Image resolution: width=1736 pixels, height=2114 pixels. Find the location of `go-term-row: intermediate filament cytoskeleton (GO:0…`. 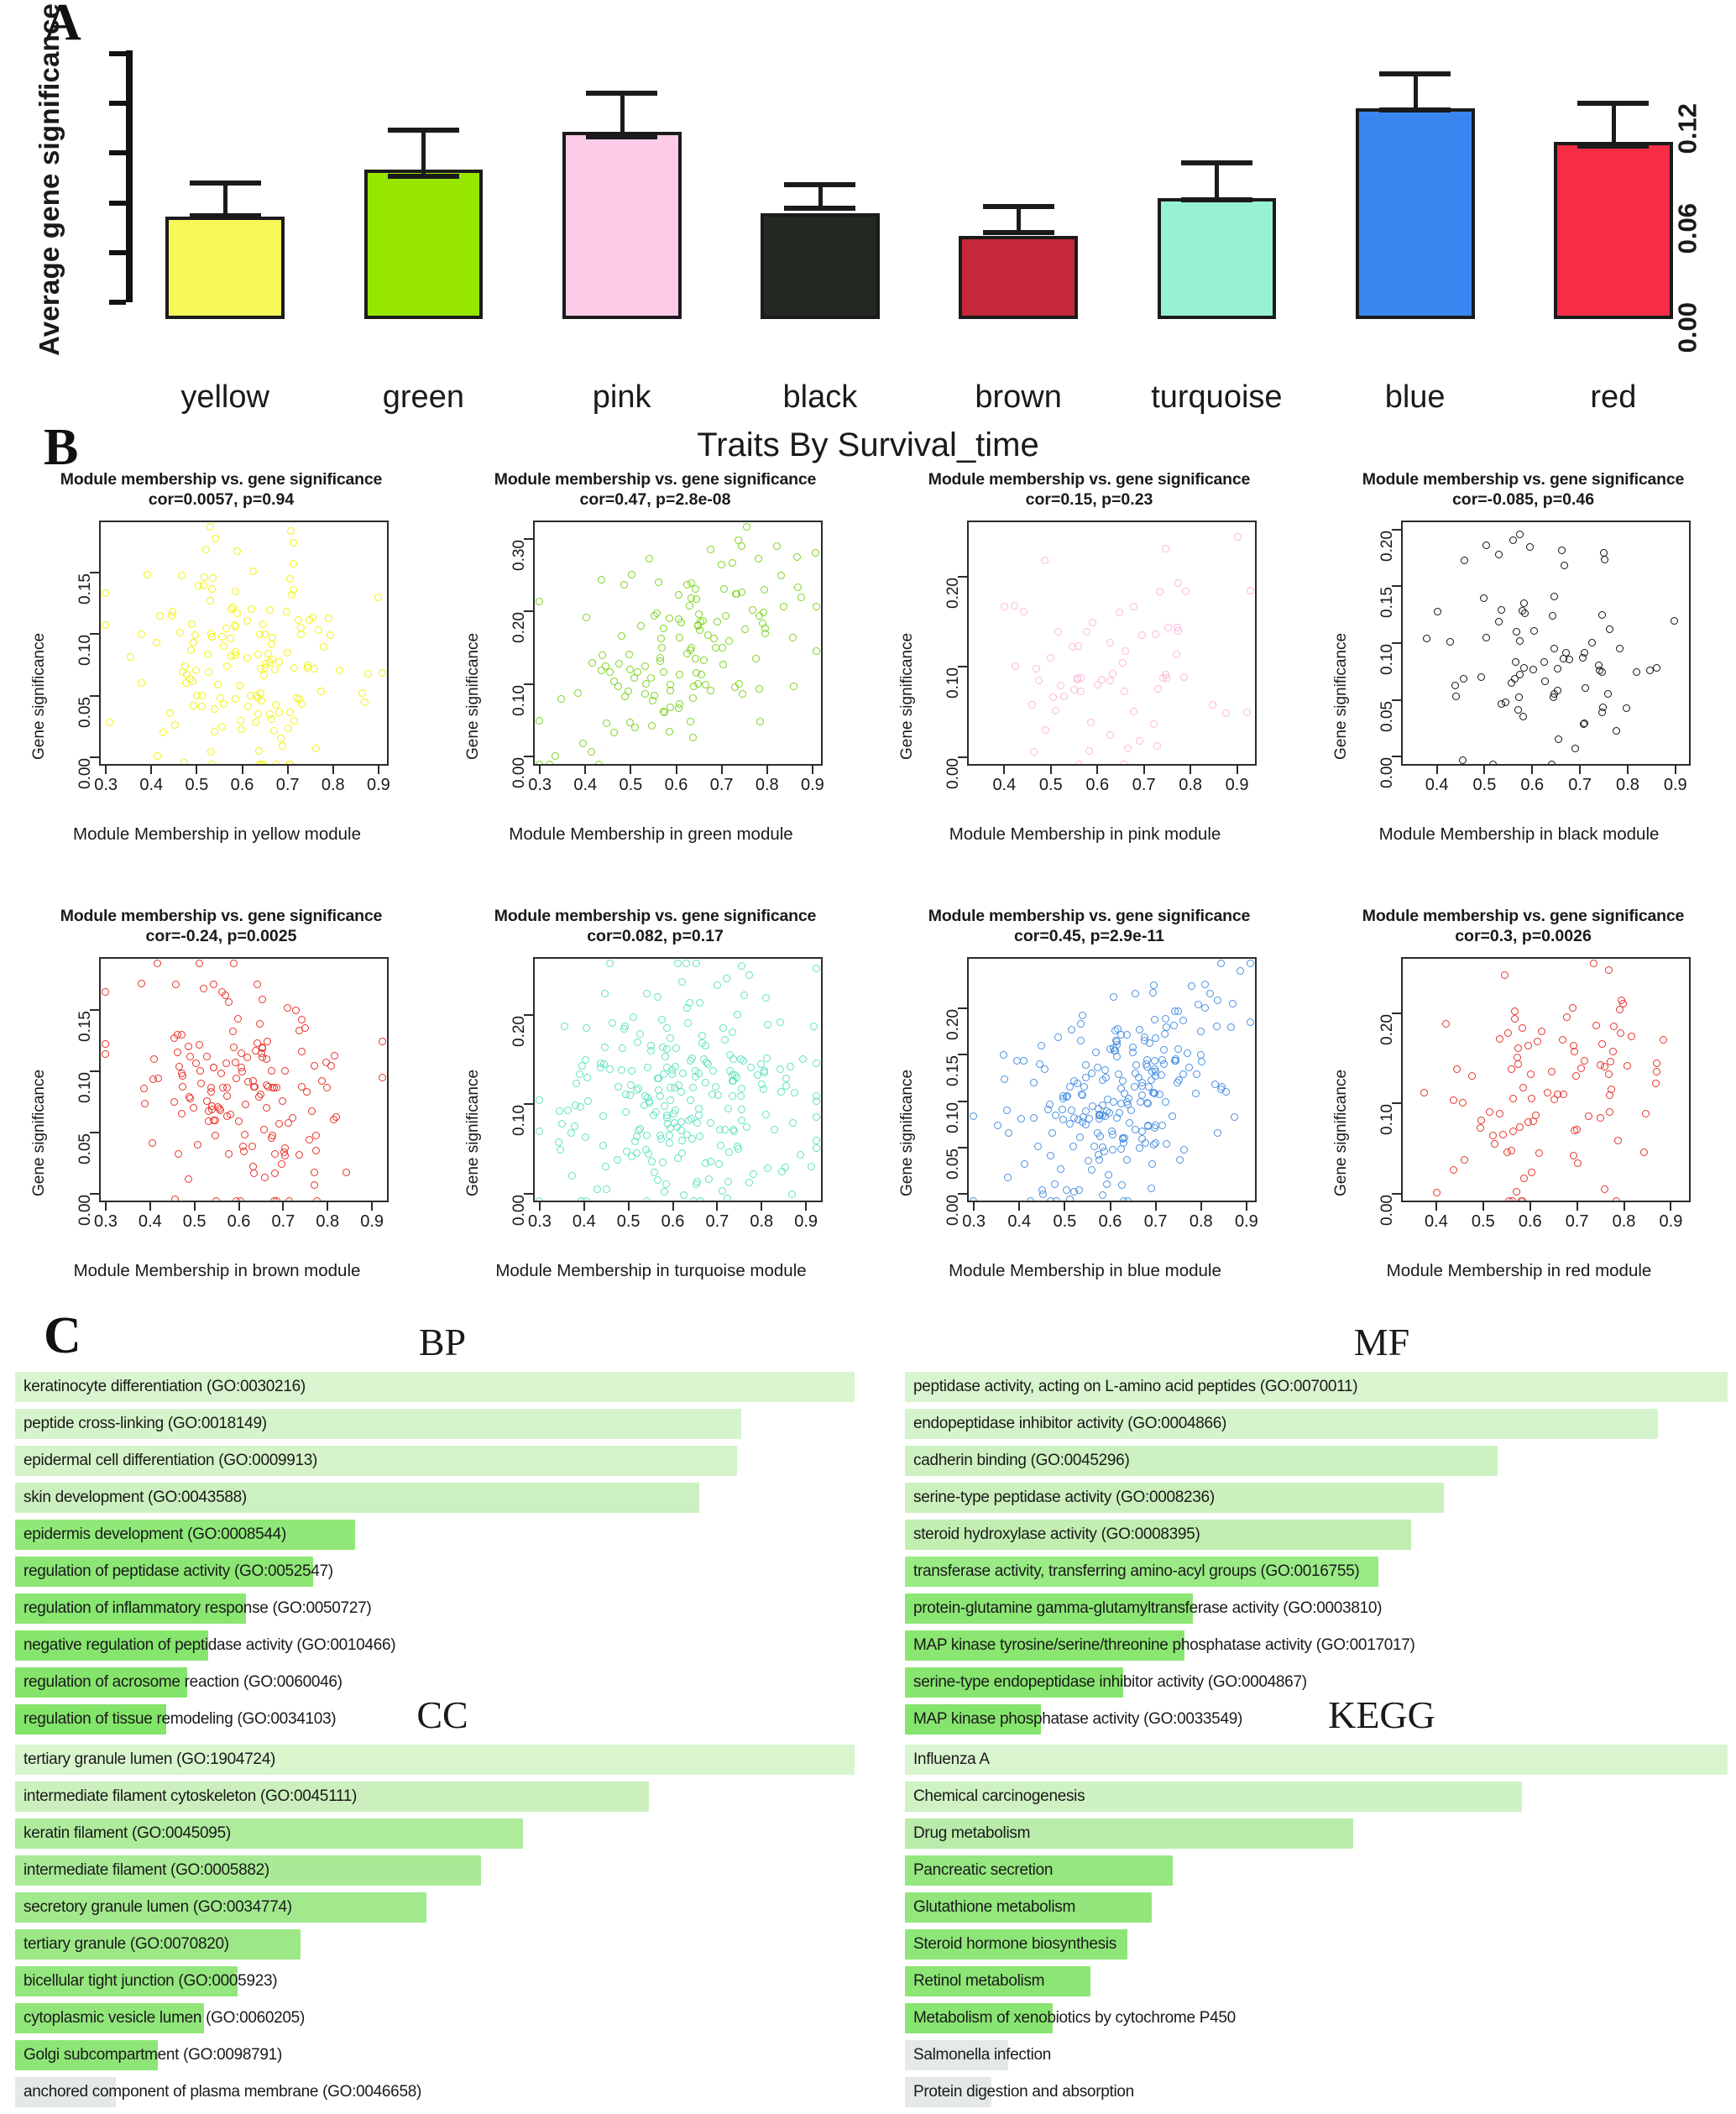

go-term-row: intermediate filament cytoskeleton (GO:0… is located at coordinates (435, 1798).